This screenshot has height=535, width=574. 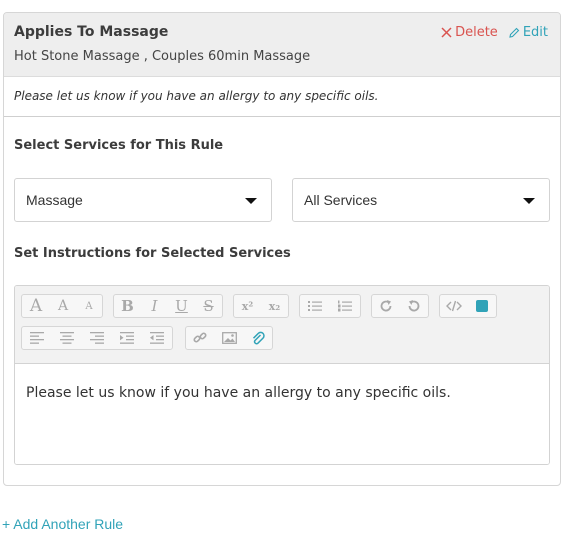 I want to click on rule-actions: Delete Edit, so click(x=494, y=32).